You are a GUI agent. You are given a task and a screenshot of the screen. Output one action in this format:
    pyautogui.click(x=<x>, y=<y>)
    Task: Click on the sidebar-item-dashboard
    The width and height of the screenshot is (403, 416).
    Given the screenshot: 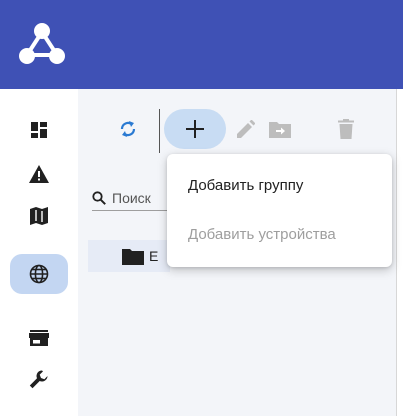 What is the action you would take?
    pyautogui.click(x=39, y=130)
    